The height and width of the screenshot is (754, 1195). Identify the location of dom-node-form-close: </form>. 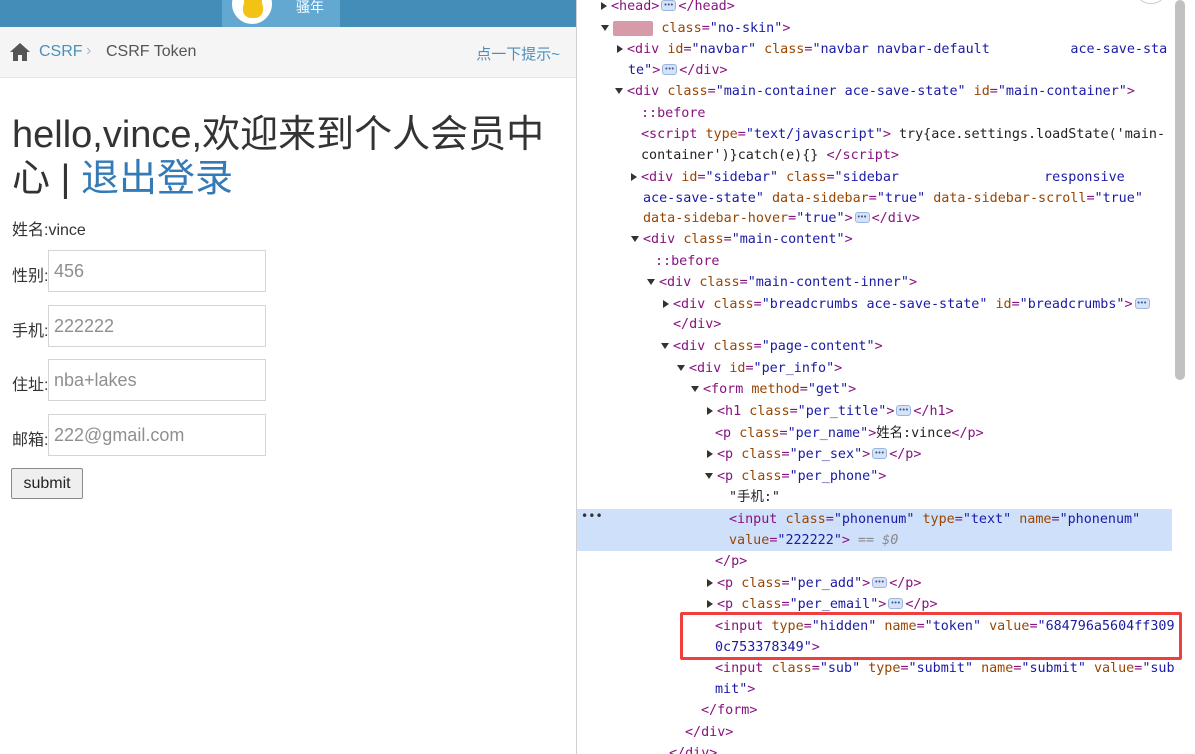
(729, 710).